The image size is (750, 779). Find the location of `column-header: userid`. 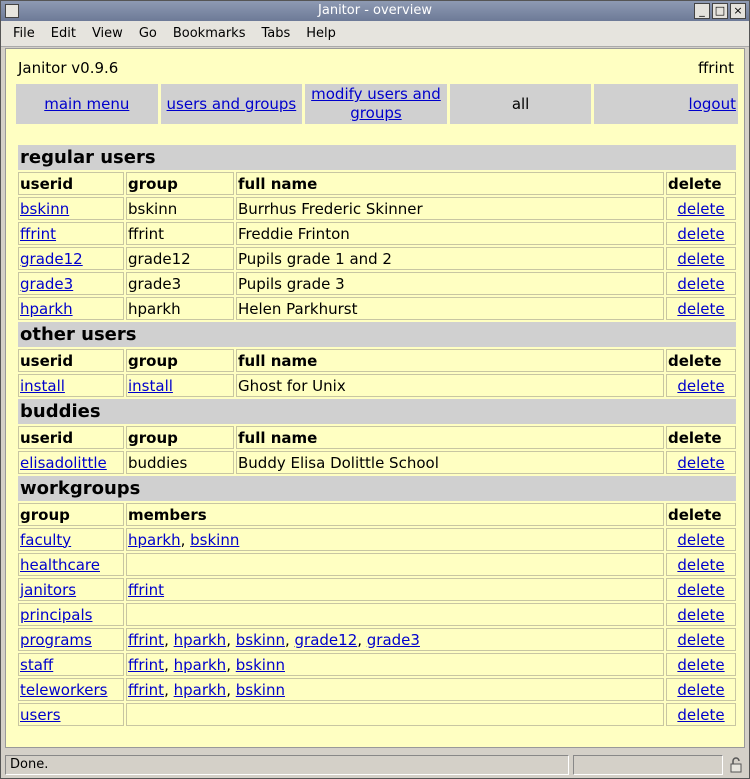

column-header: userid is located at coordinates (71, 437).